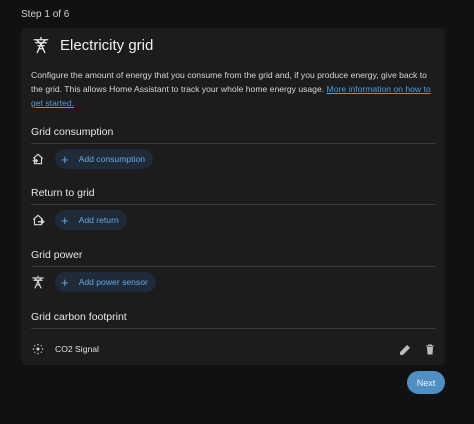  Describe the element at coordinates (233, 335) in the screenshot. I see `grid-carbon-section: Grid carbon footprint CO2 Signal` at that location.